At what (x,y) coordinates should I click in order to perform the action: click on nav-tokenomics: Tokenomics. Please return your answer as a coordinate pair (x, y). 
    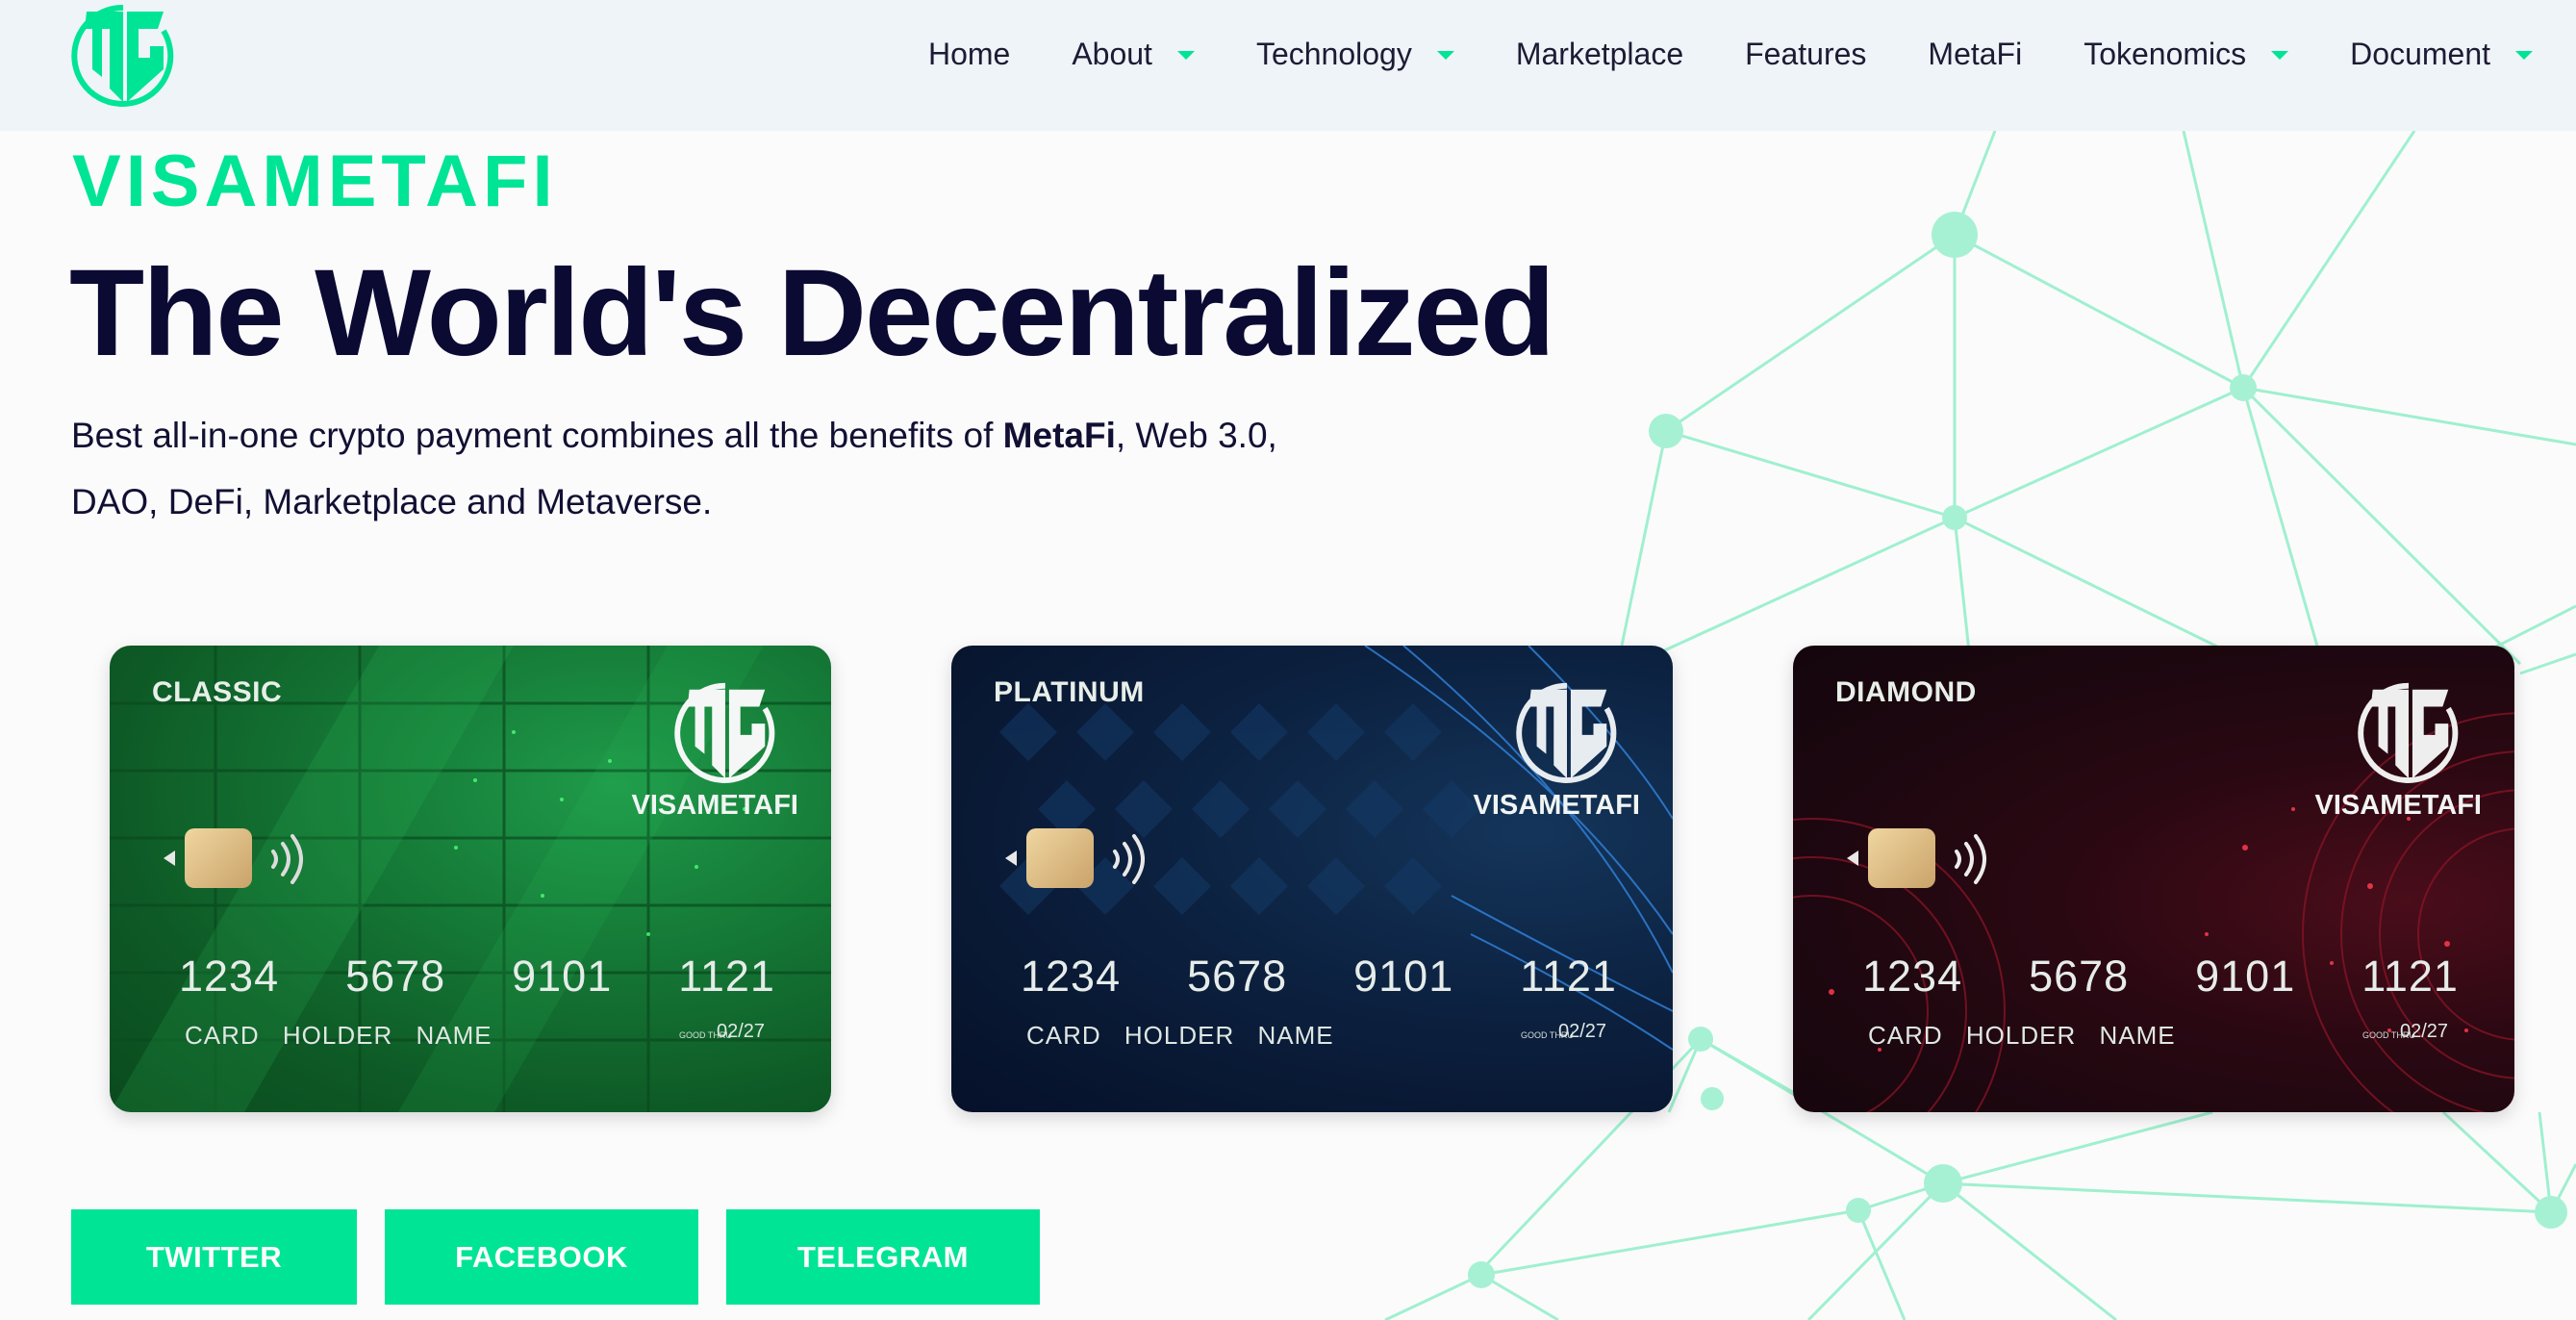
    Looking at the image, I should click on (2186, 54).